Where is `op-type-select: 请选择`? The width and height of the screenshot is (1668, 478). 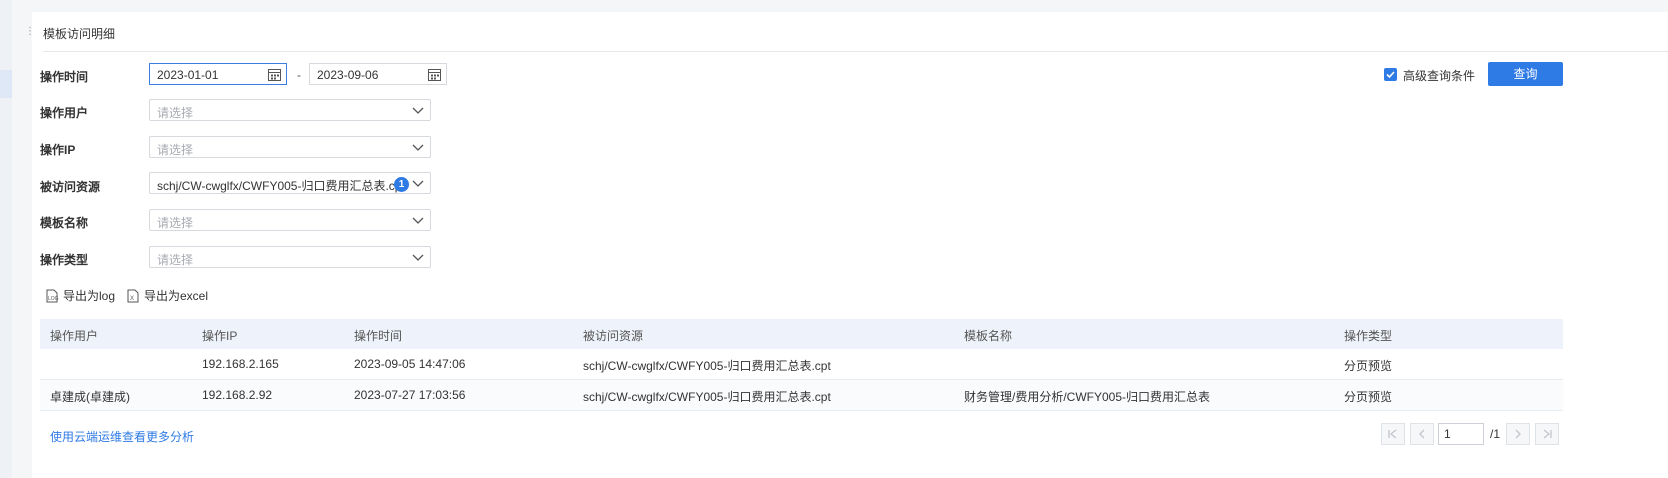 op-type-select: 请选择 is located at coordinates (290, 257).